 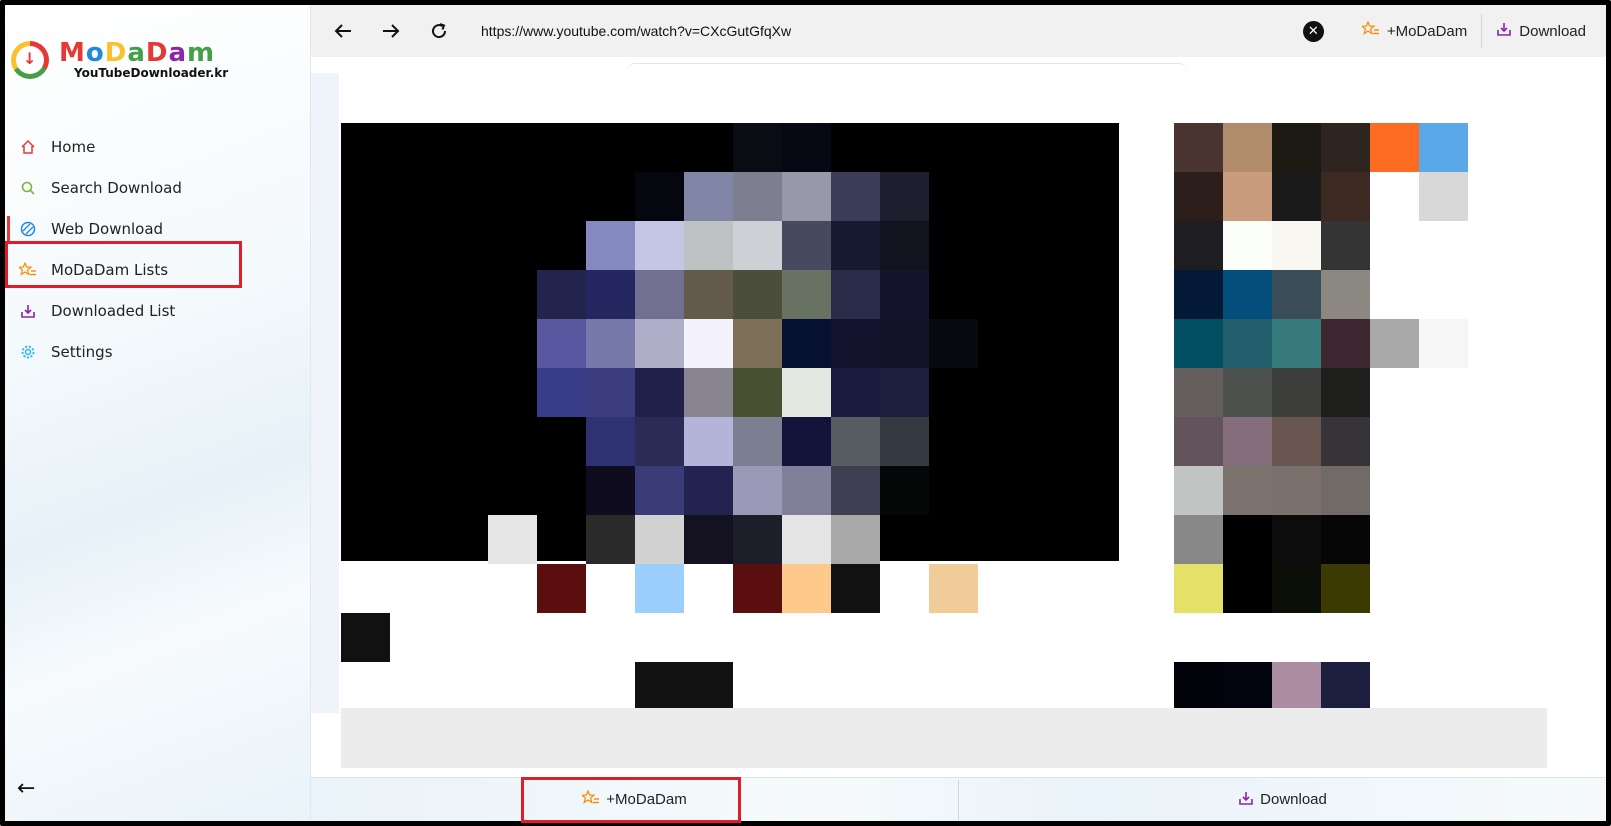 I want to click on clear-url-close-icon: ✕, so click(x=1313, y=31).